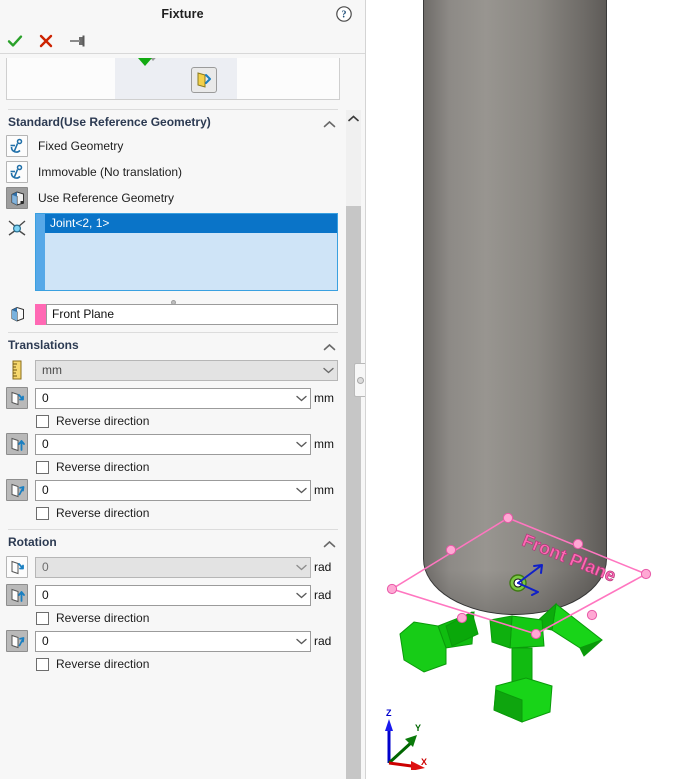  I want to click on green-check-icon, so click(15, 41).